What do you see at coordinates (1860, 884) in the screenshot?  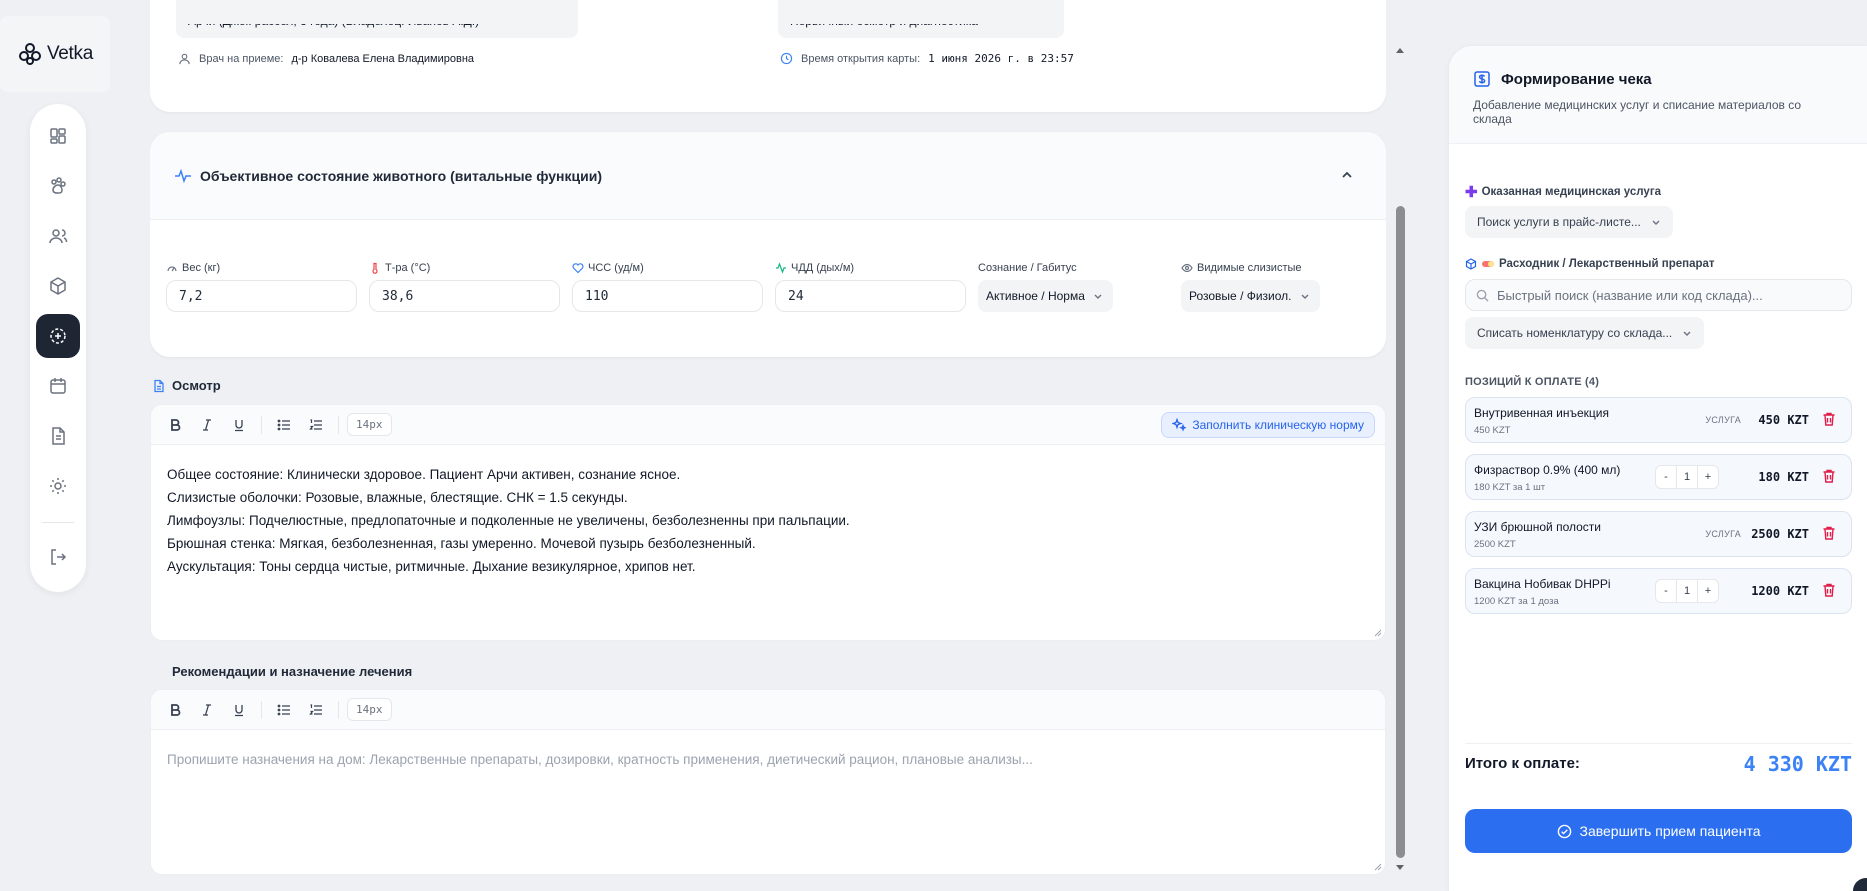 I see `floating-widget` at bounding box center [1860, 884].